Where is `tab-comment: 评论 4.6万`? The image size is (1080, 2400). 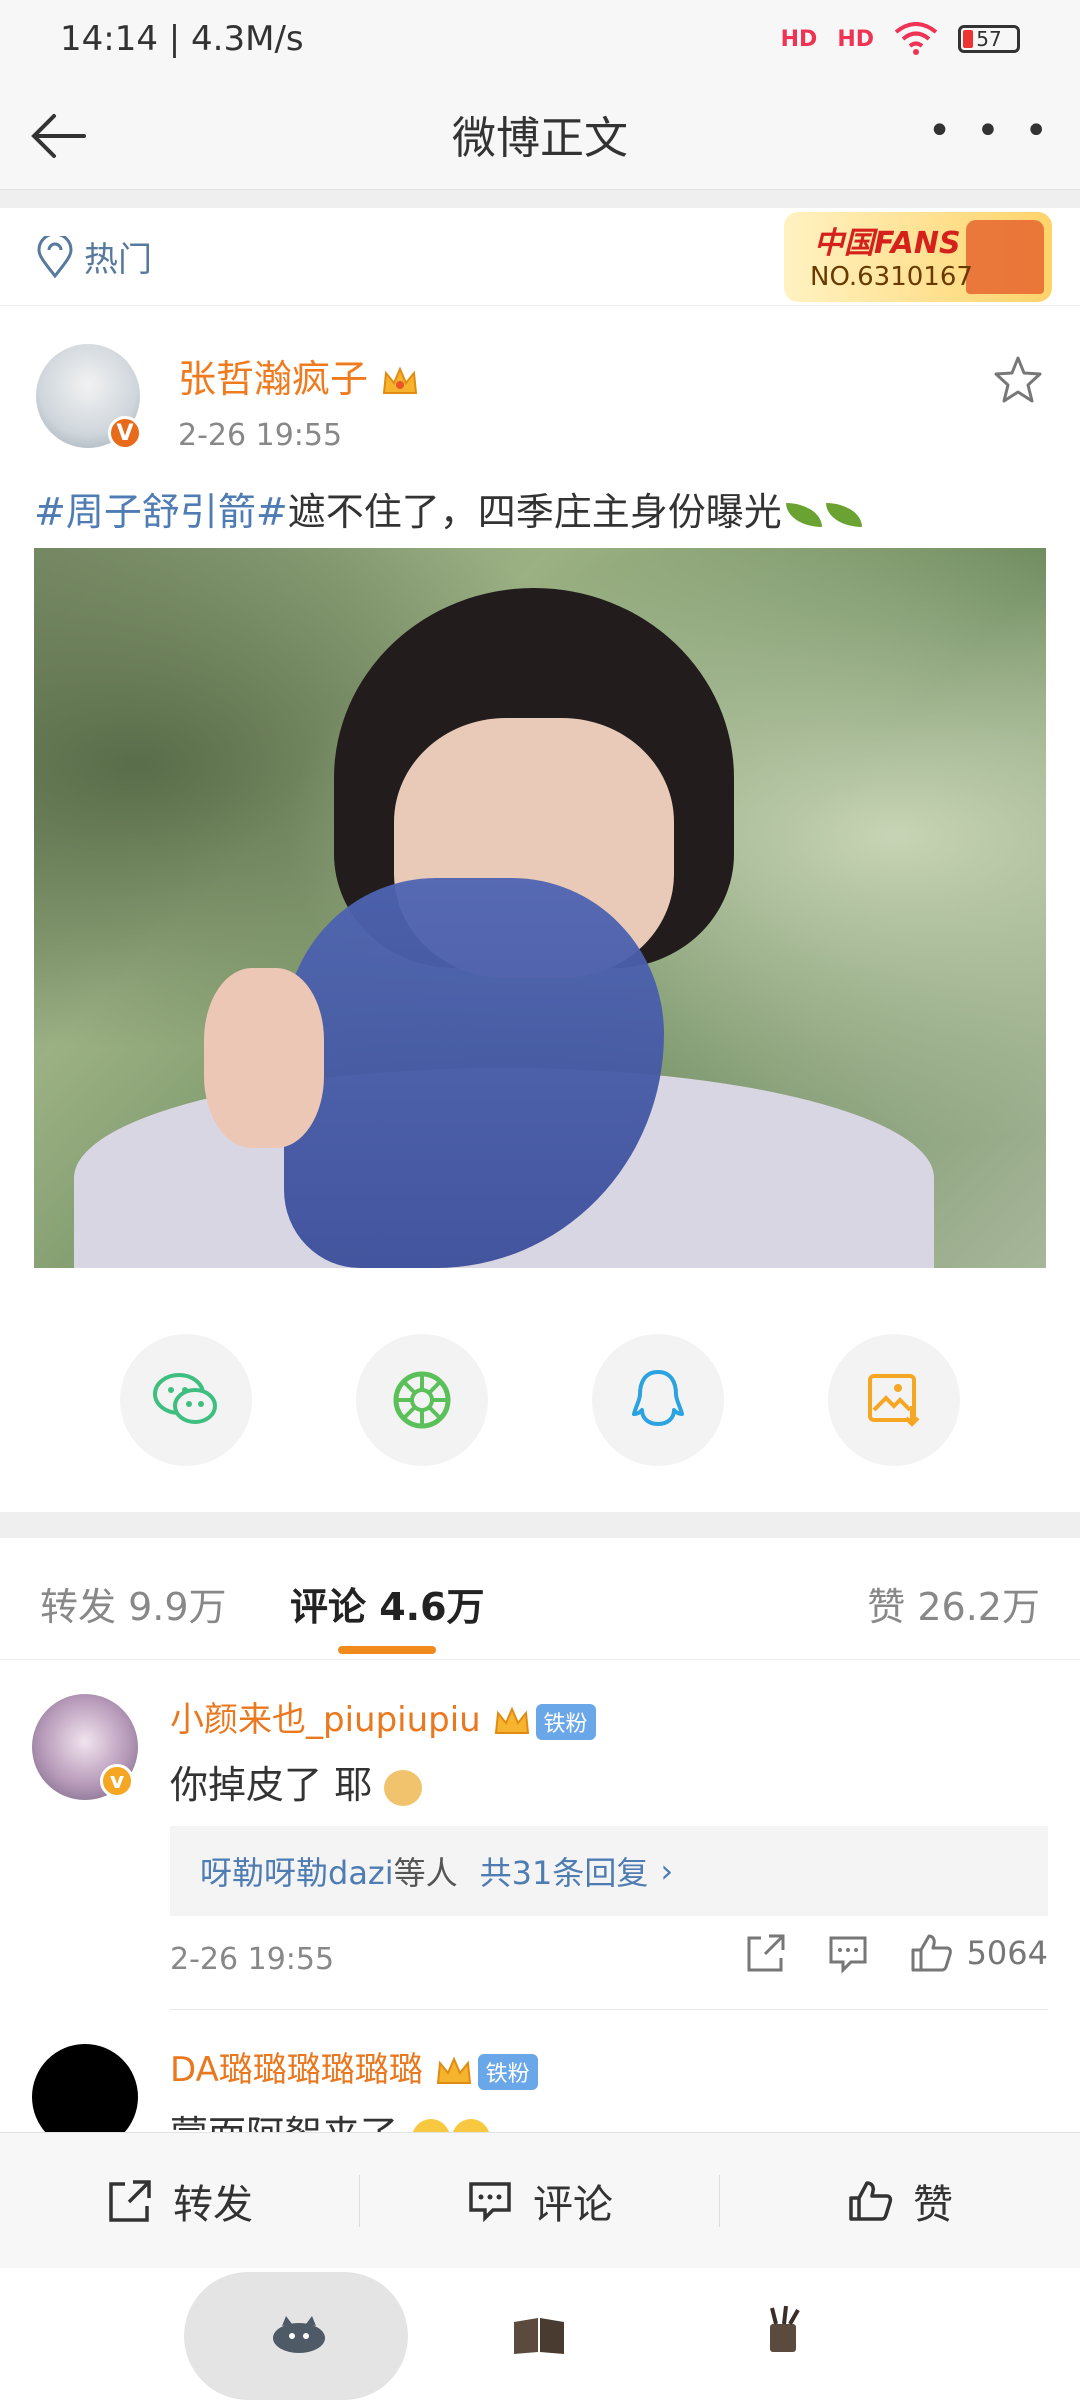 tab-comment: 评论 4.6万 is located at coordinates (387, 1603).